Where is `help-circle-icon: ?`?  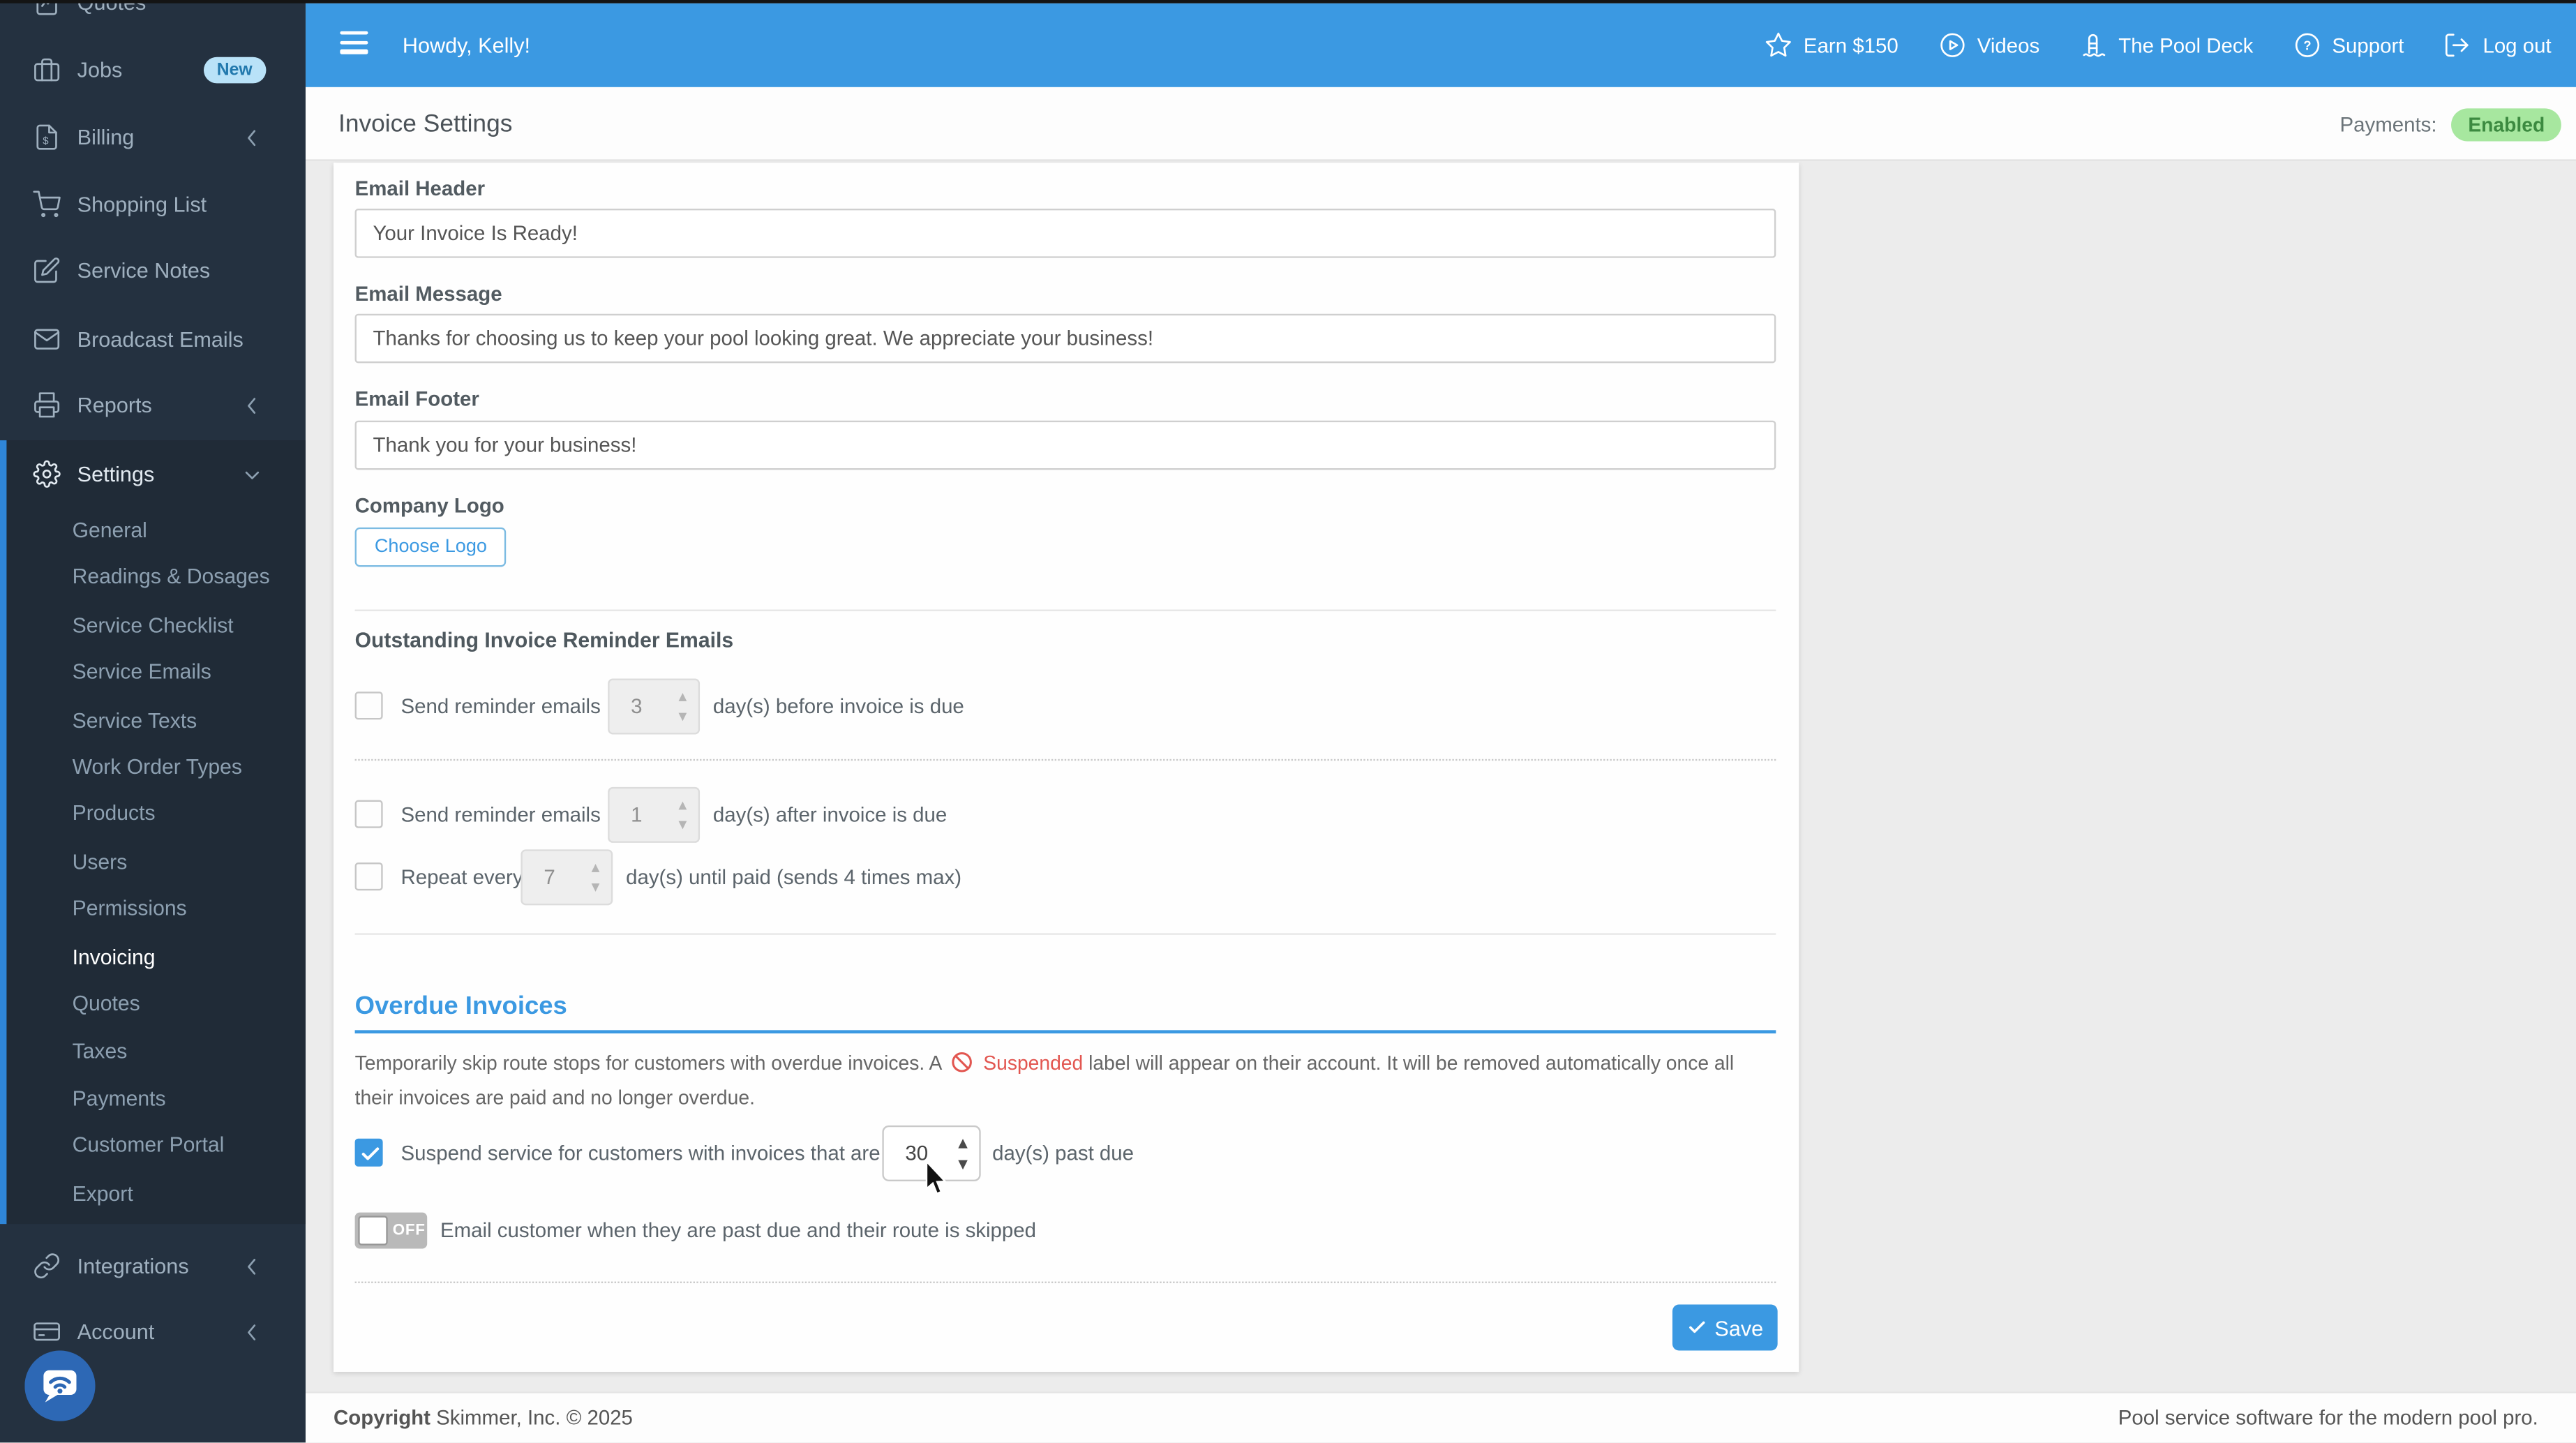 help-circle-icon: ? is located at coordinates (2306, 45).